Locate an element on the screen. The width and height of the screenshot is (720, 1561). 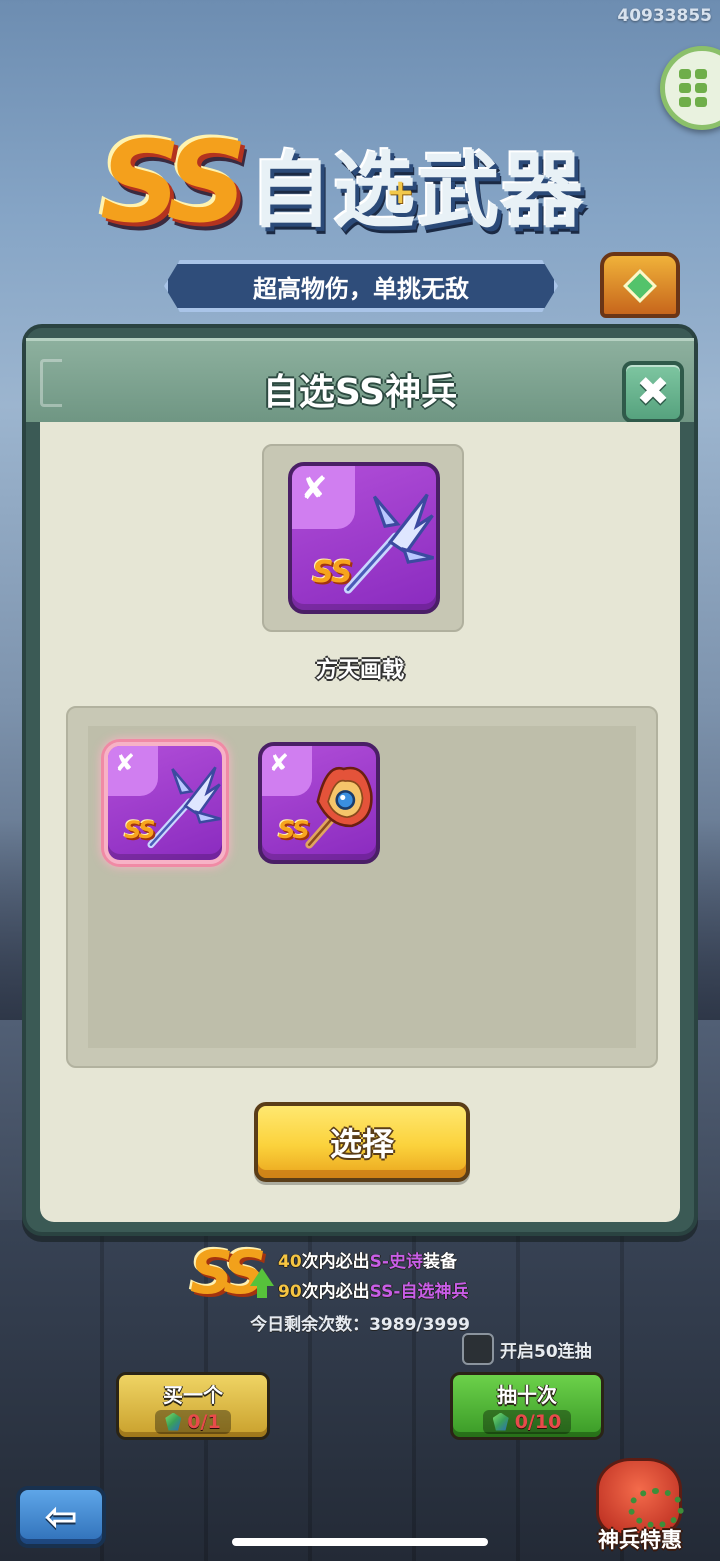
treasure-chest-icon is located at coordinates (640, 285).